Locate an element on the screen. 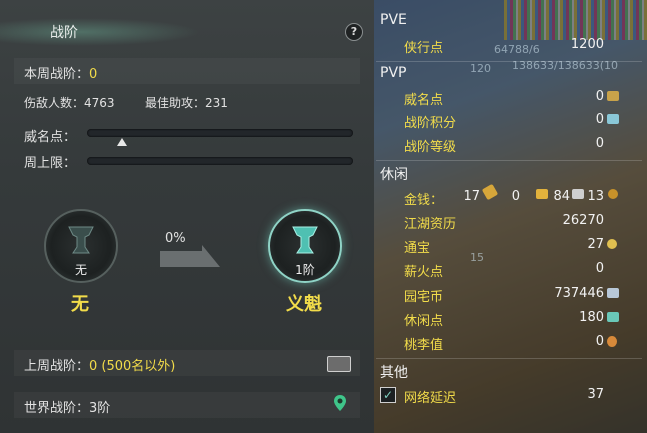 This screenshot has width=647, height=433. leisure-item-value: 27 is located at coordinates (595, 244).